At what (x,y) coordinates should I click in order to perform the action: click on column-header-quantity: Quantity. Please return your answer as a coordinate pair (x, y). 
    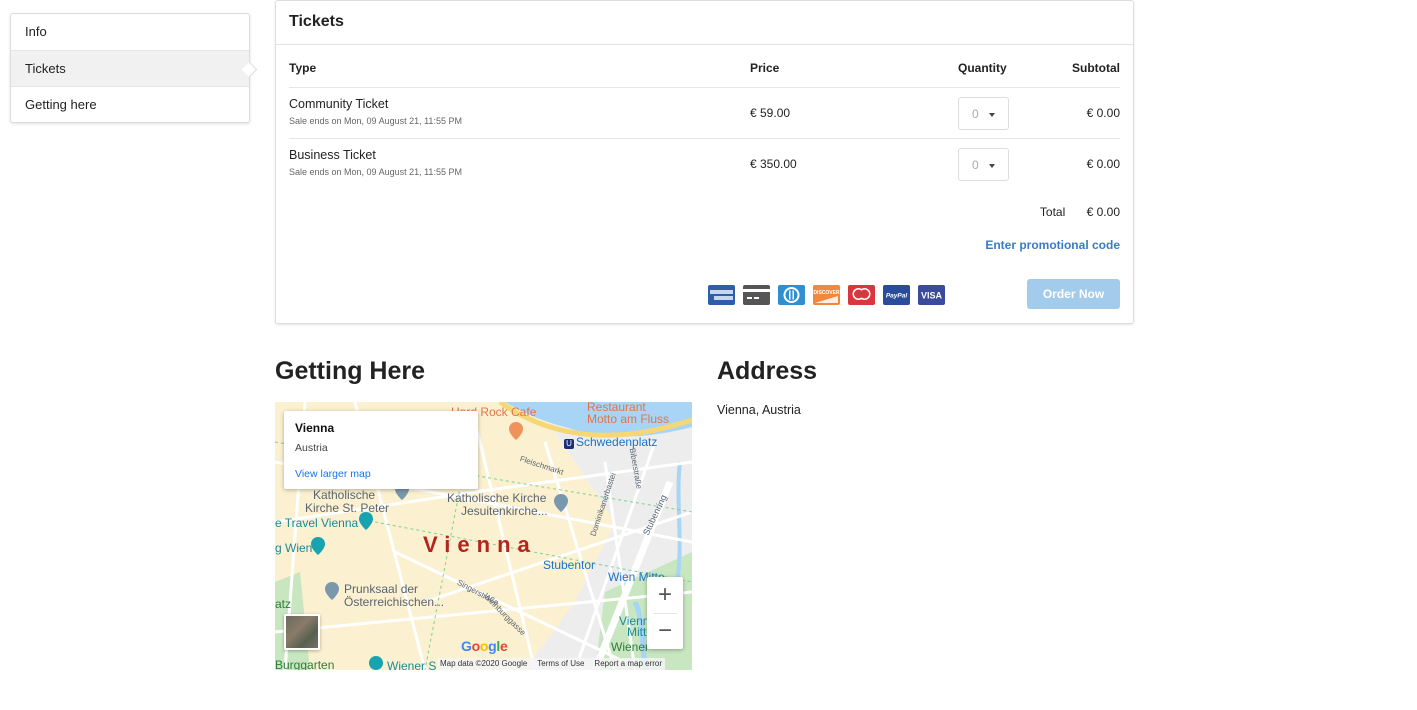
    Looking at the image, I should click on (982, 68).